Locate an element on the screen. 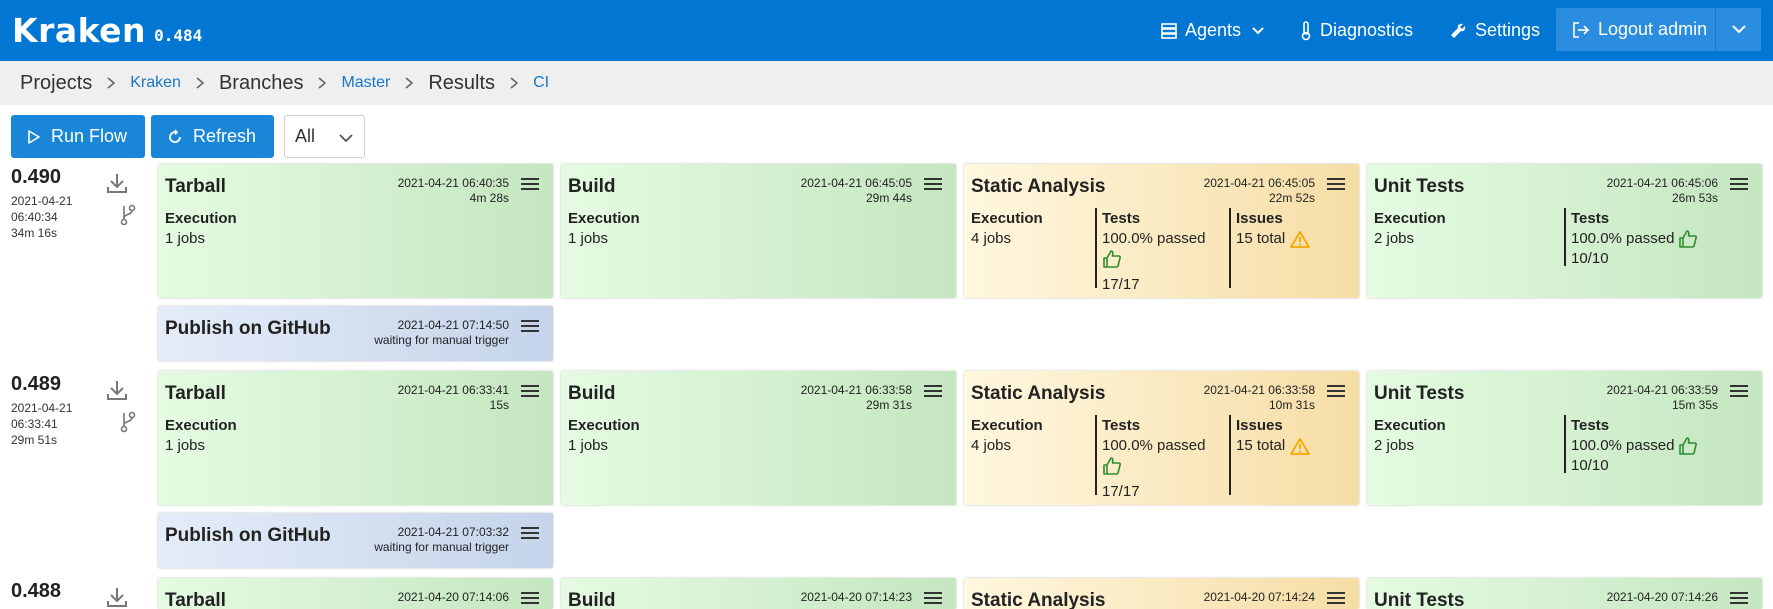 Image resolution: width=1773 pixels, height=609 pixels. stage-title: Unit Tests is located at coordinates (1419, 393).